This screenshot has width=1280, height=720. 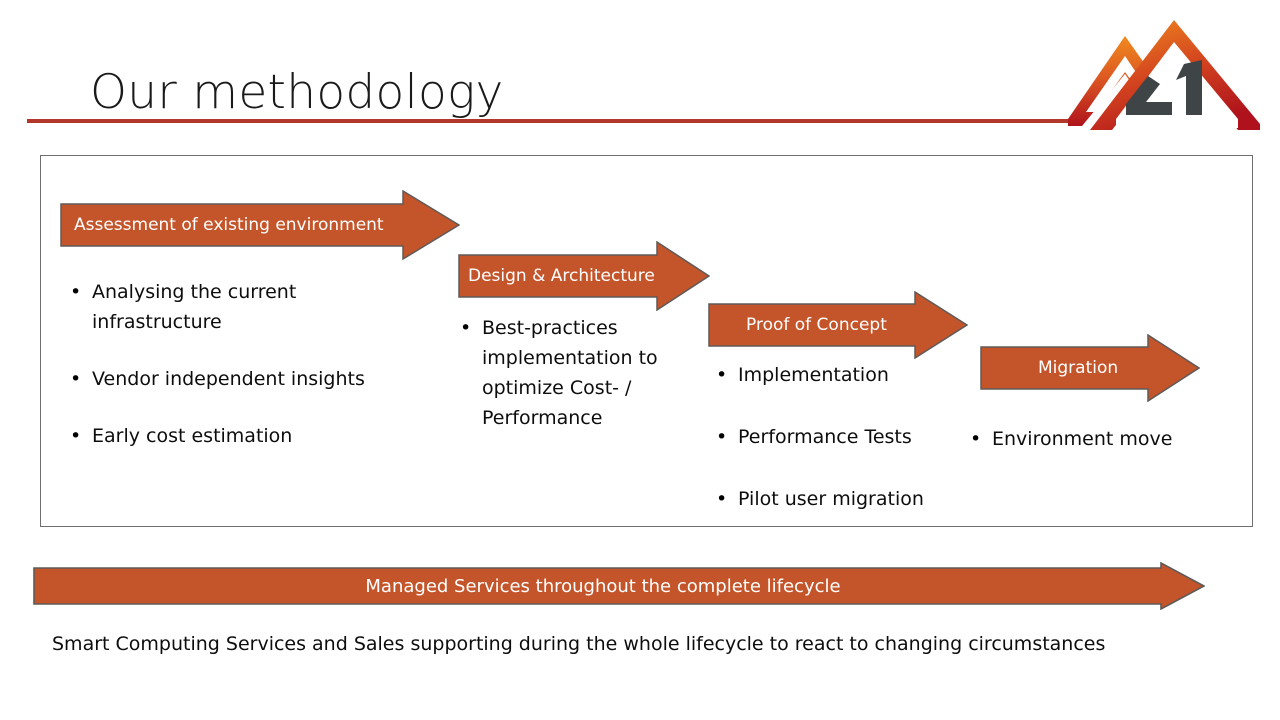 I want to click on stage-arrow-migration: Migration, so click(x=1090, y=368).